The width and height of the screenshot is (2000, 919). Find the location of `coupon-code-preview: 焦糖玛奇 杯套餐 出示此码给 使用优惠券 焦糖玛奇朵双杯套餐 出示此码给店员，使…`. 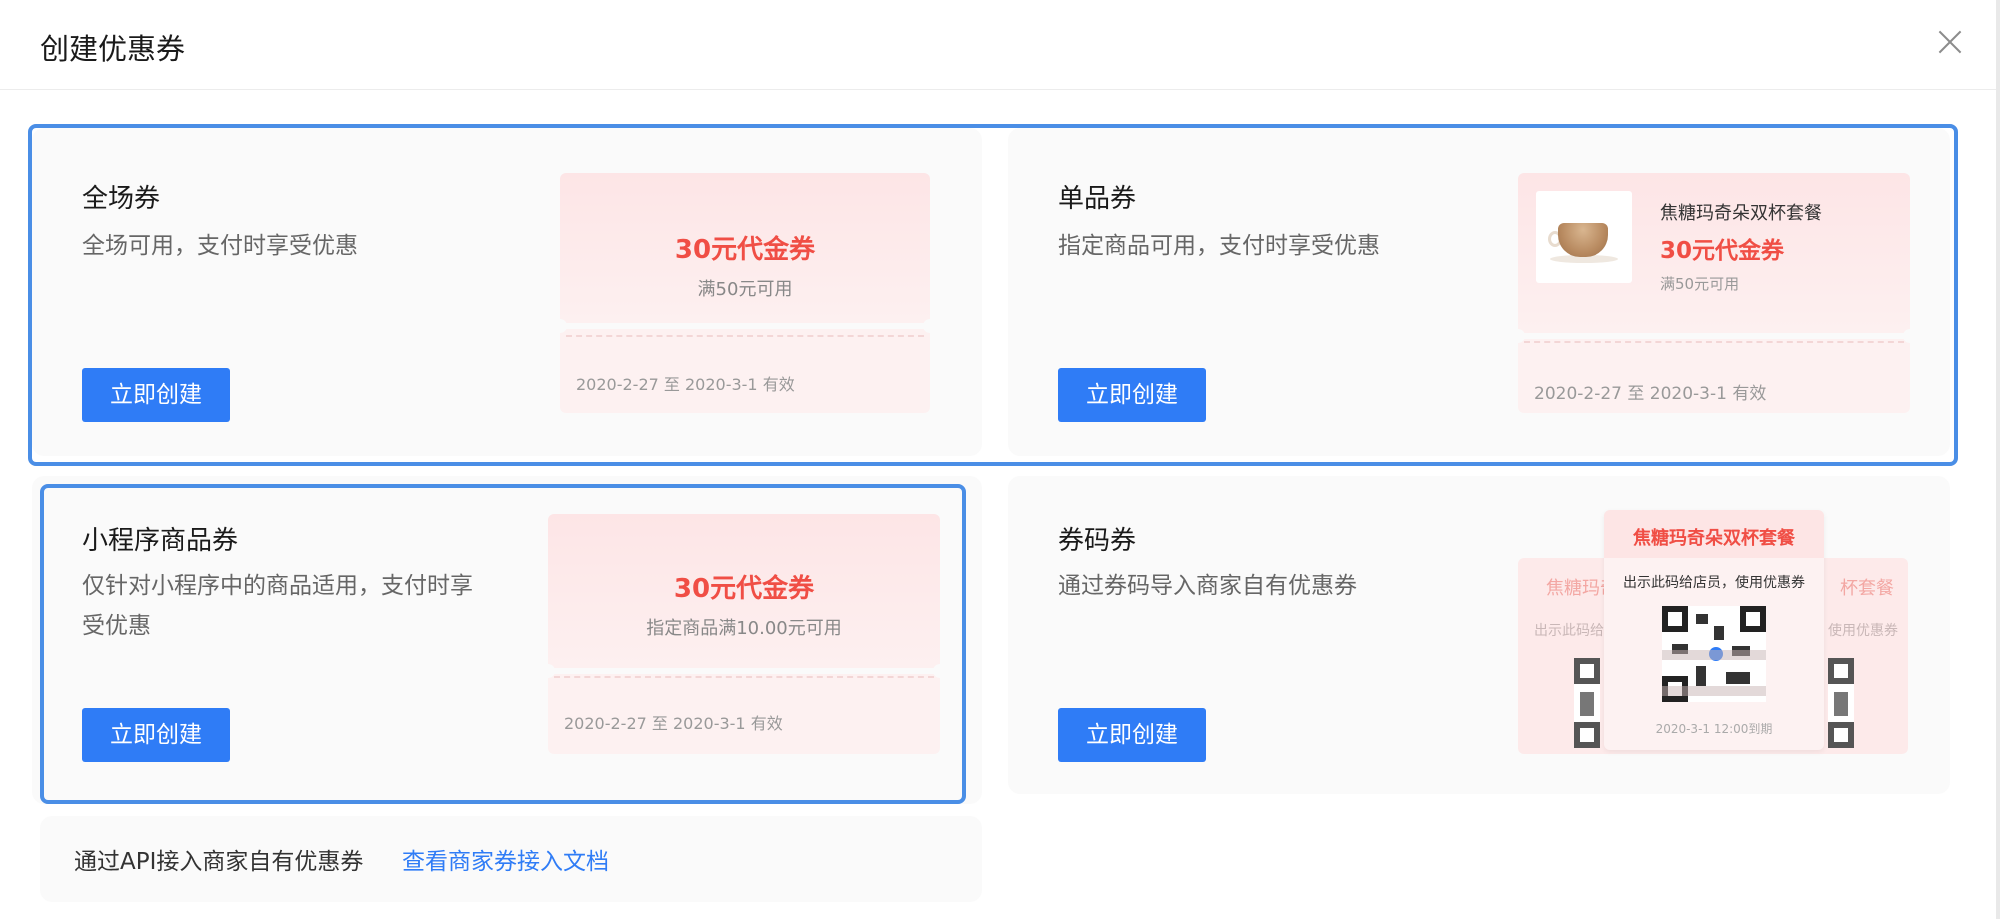

coupon-code-preview: 焦糖玛奇 杯套餐 出示此码给 使用优惠券 焦糖玛奇朵双杯套餐 出示此码给店员，使… is located at coordinates (1718, 646).